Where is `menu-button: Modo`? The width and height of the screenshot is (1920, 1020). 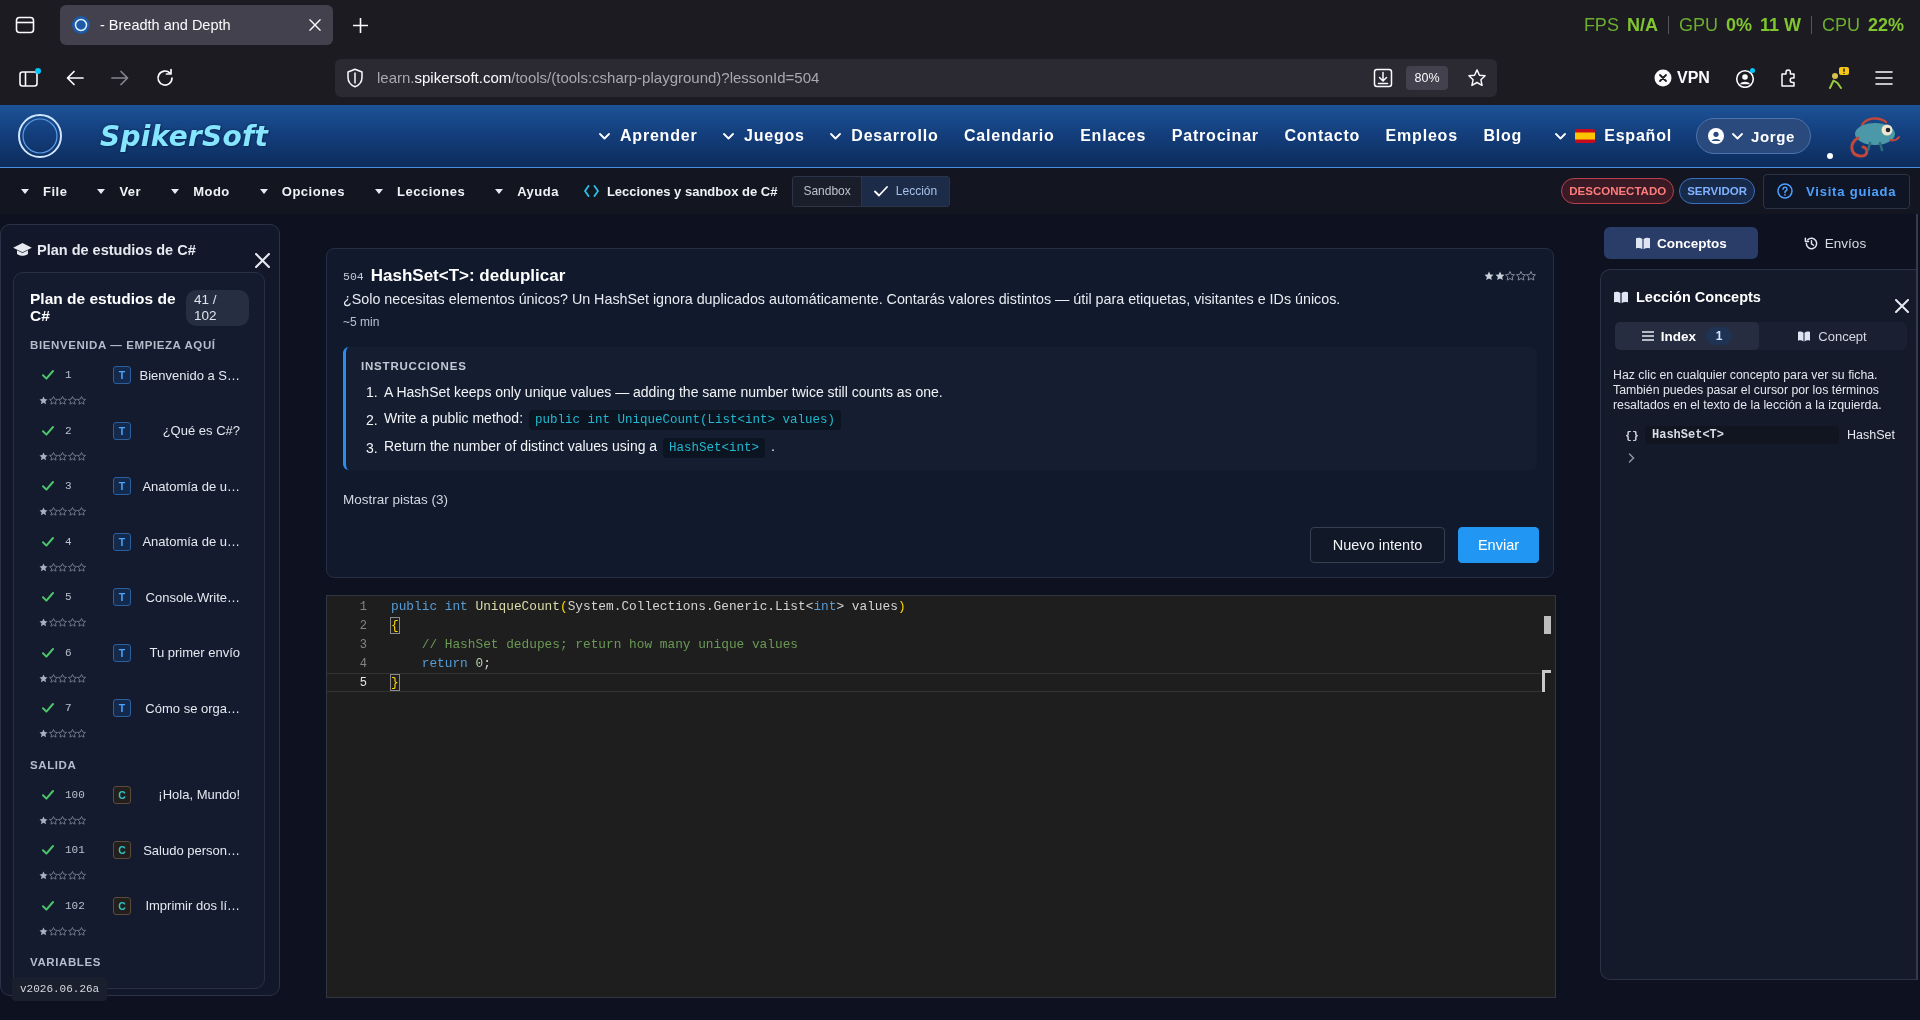
menu-button: Modo is located at coordinates (200, 191).